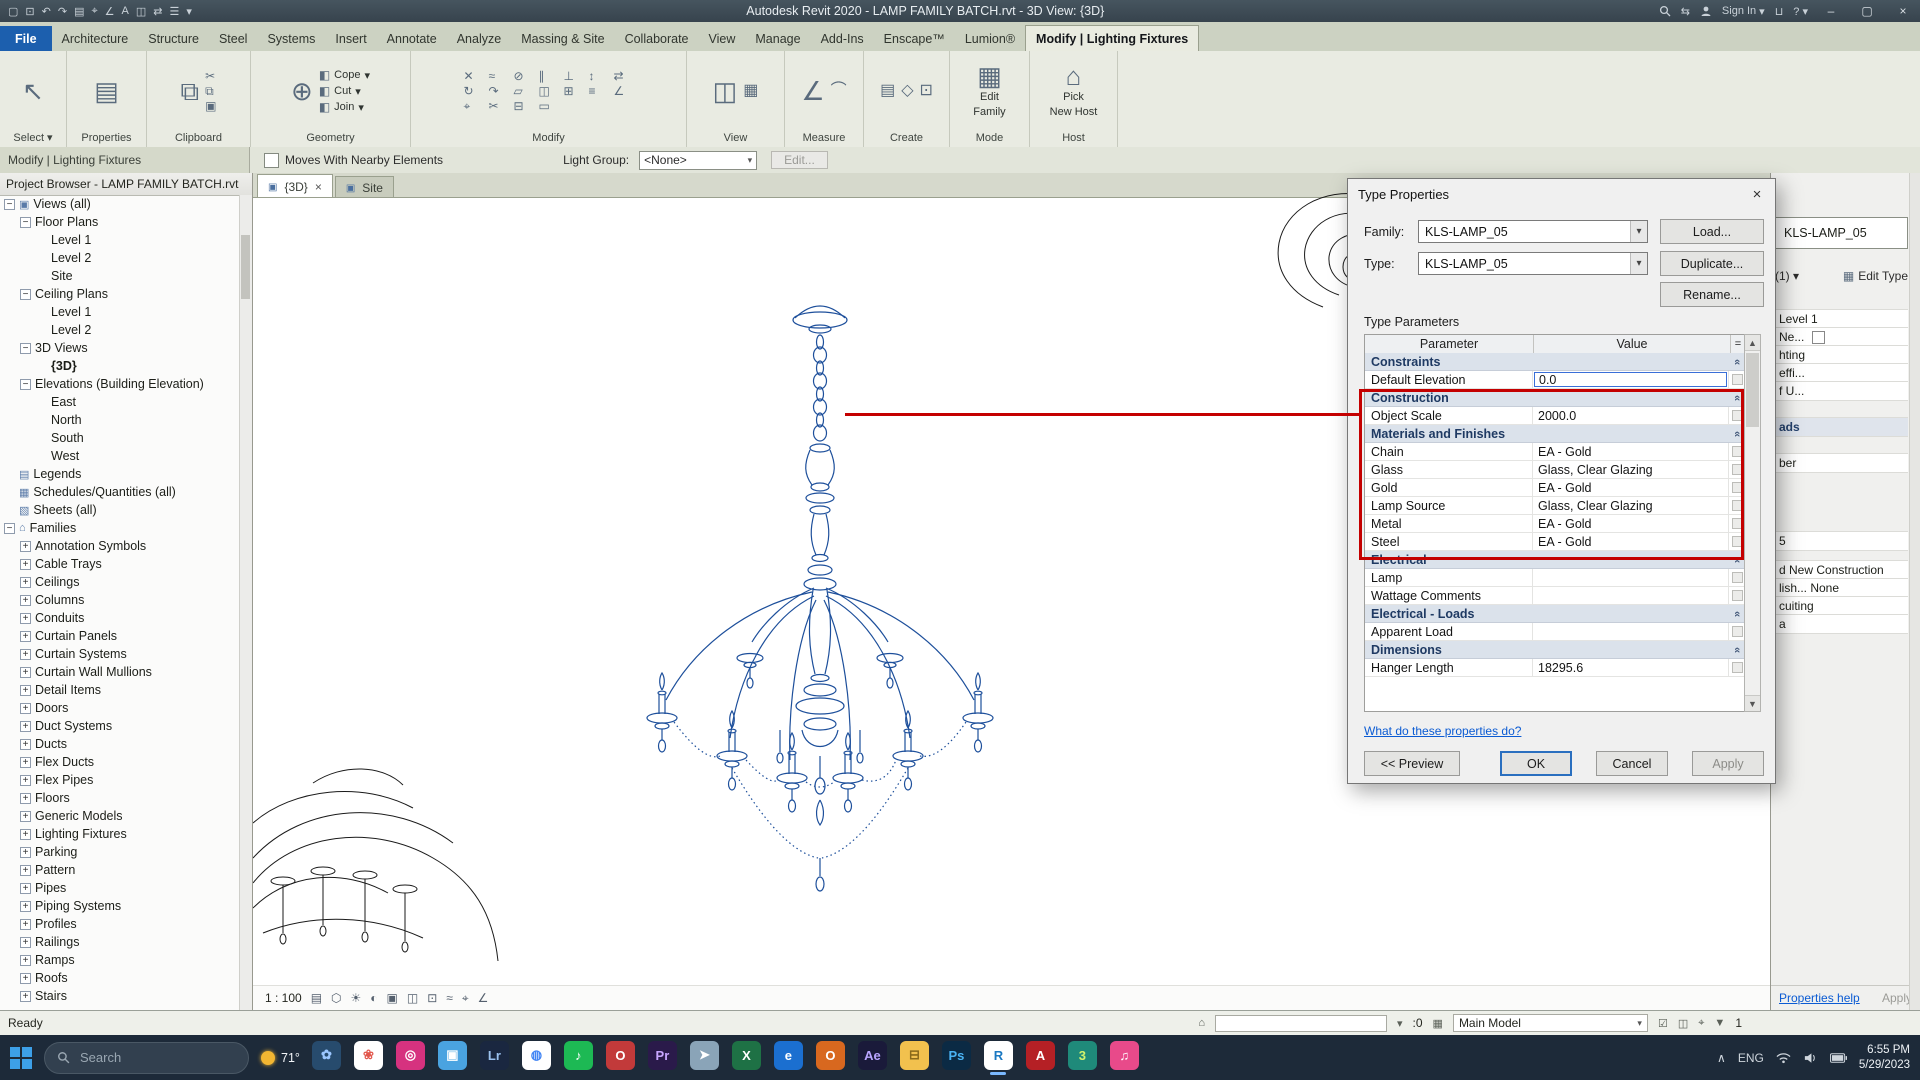 This screenshot has height=1080, width=1920. Describe the element at coordinates (120, 438) in the screenshot. I see `tree-item-south: South` at that location.